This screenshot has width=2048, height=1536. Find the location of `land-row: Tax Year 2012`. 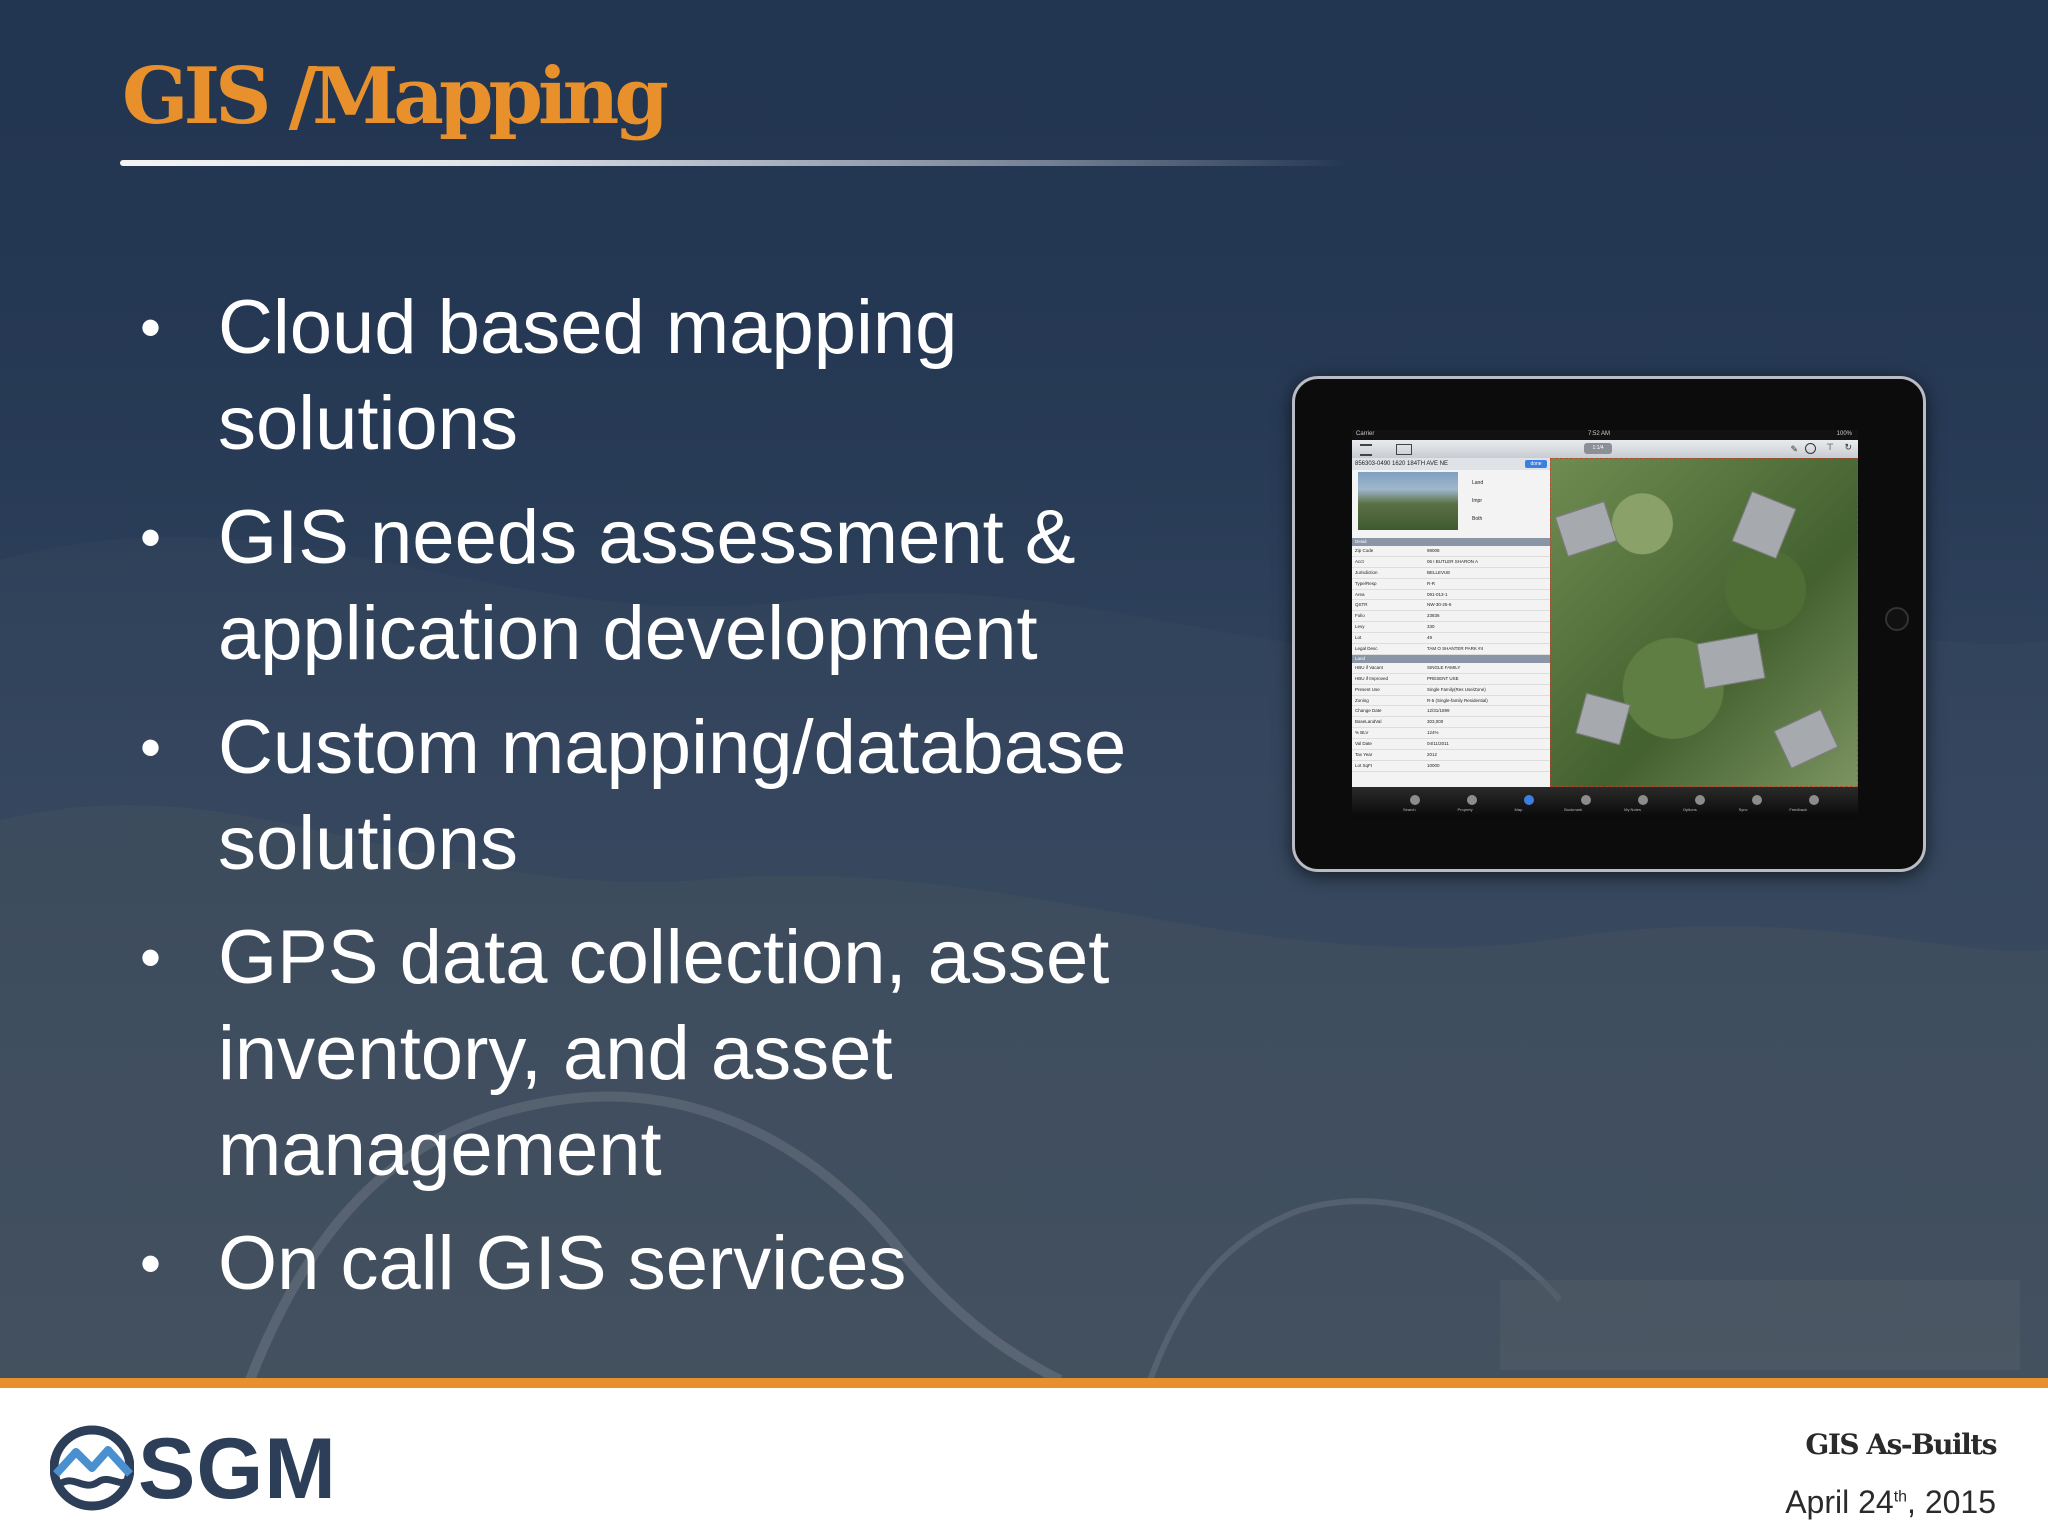

land-row: Tax Year 2012 is located at coordinates (1451, 755).